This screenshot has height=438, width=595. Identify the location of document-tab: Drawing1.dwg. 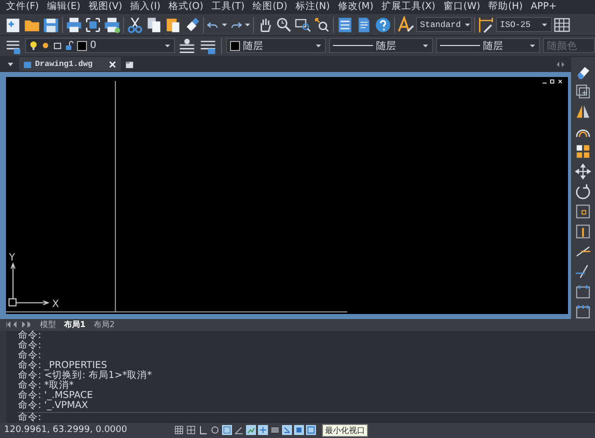
(70, 64).